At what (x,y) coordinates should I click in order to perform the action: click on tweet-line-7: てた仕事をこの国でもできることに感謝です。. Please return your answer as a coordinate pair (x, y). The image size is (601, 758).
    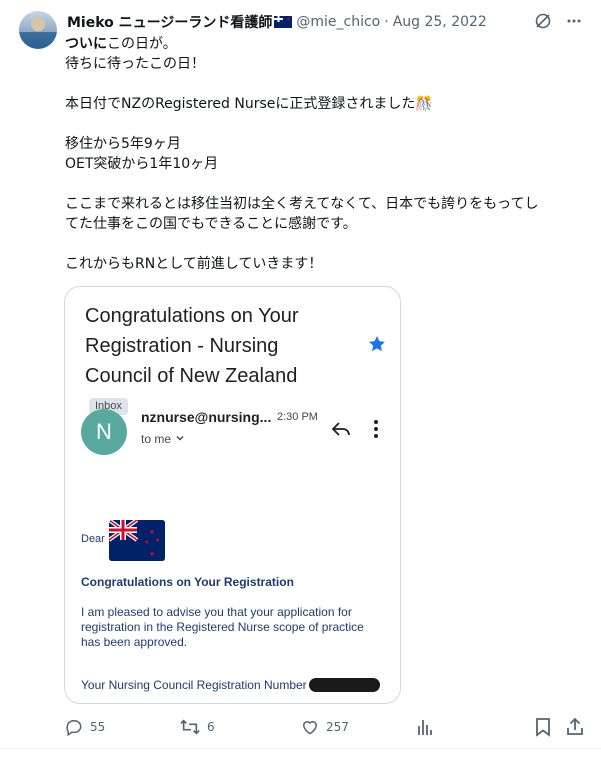
    Looking at the image, I should click on (211, 224).